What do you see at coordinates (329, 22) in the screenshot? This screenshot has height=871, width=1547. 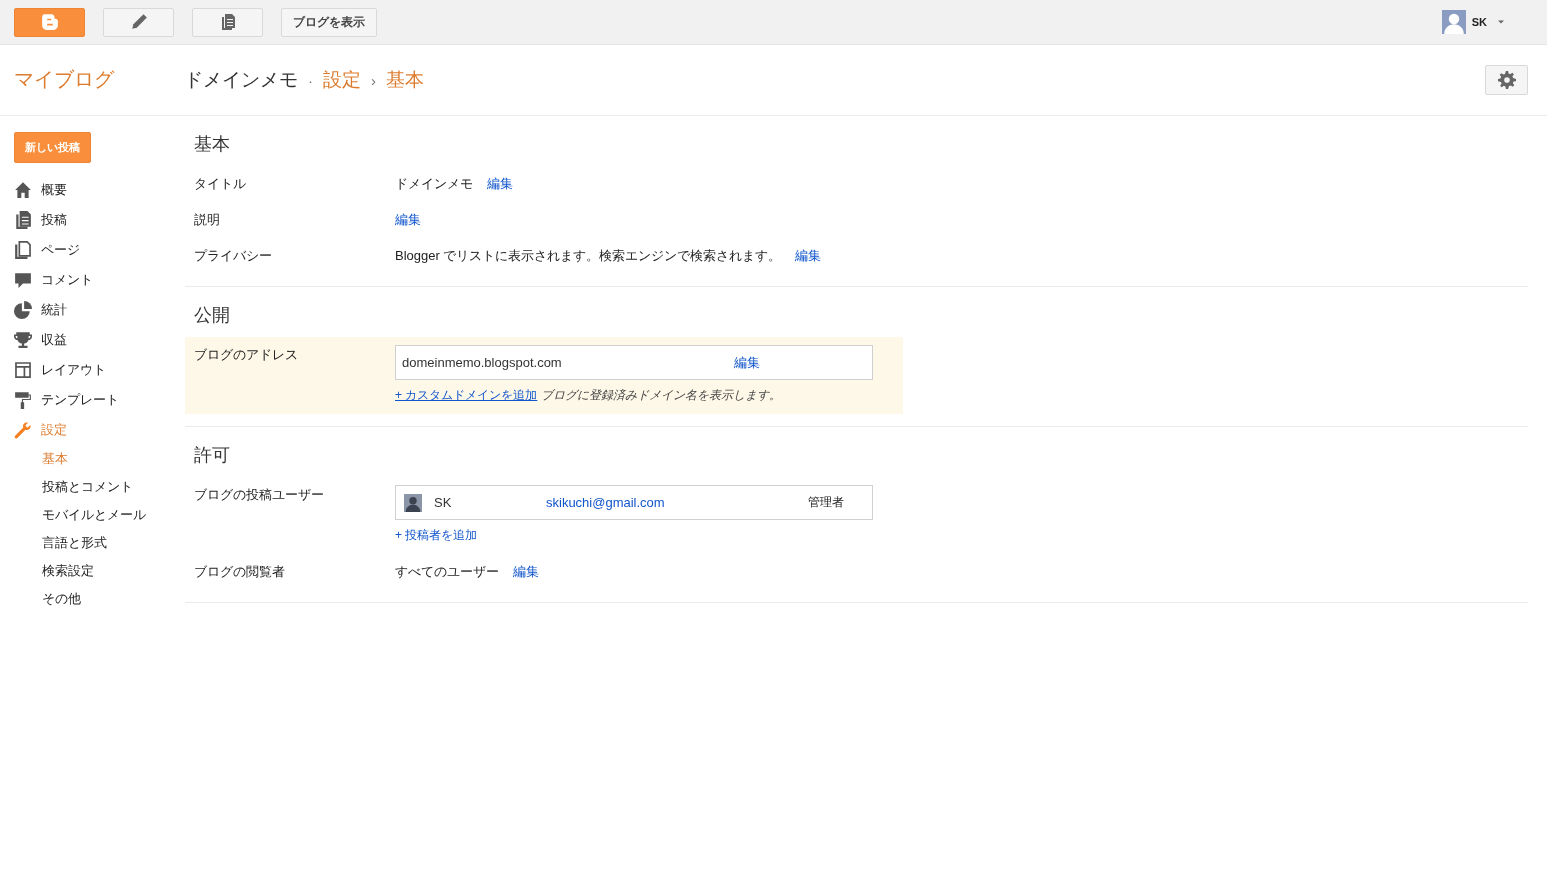 I see `view-blog-button: ブログを表示` at bounding box center [329, 22].